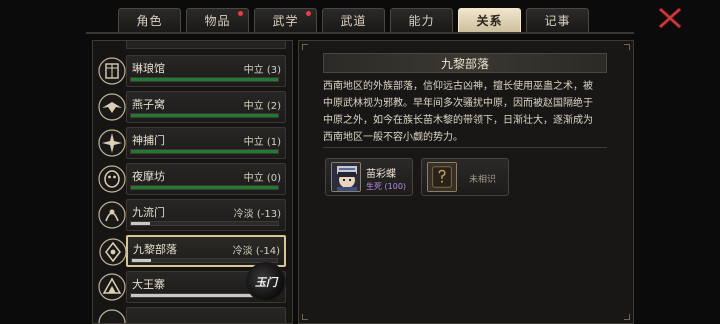  I want to click on tab-martial-skills: 武学, so click(285, 20).